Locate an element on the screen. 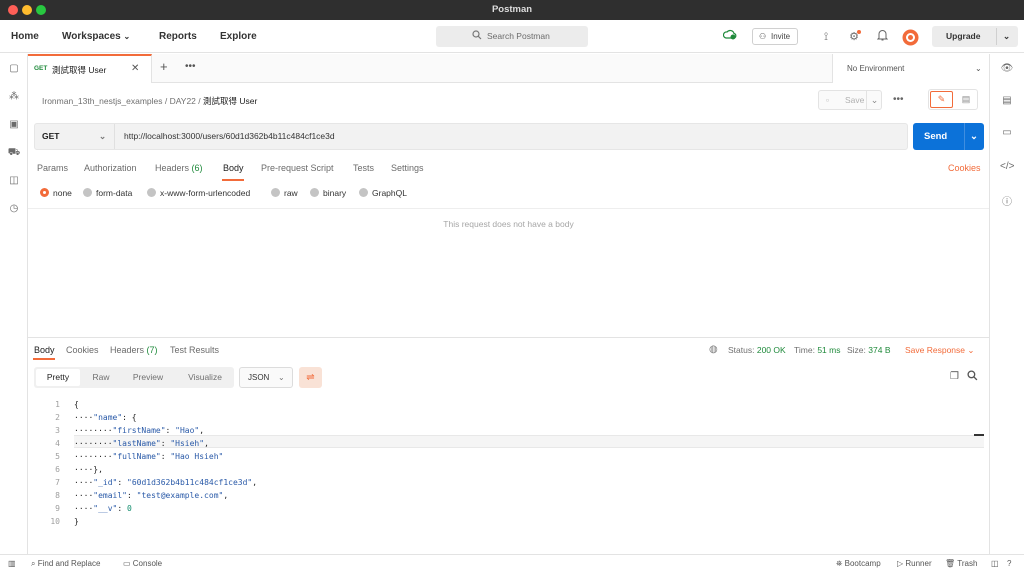 The height and width of the screenshot is (572, 1024). code-line: 3 ········"firstName": "Hao", is located at coordinates (509, 430).